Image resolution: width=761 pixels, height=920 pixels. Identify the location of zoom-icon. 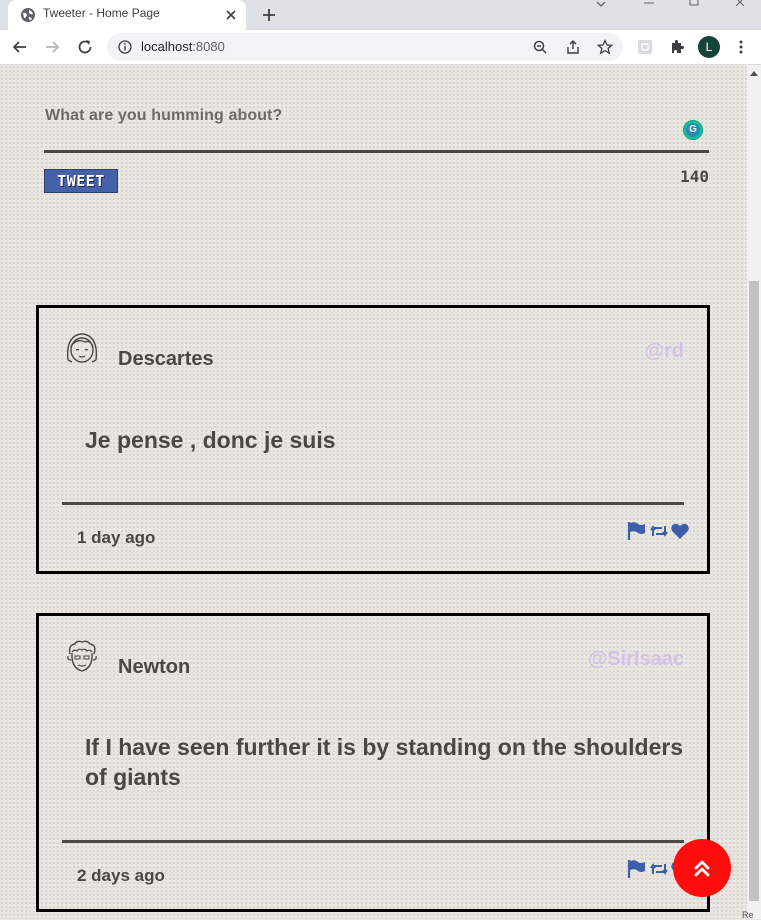
(540, 47).